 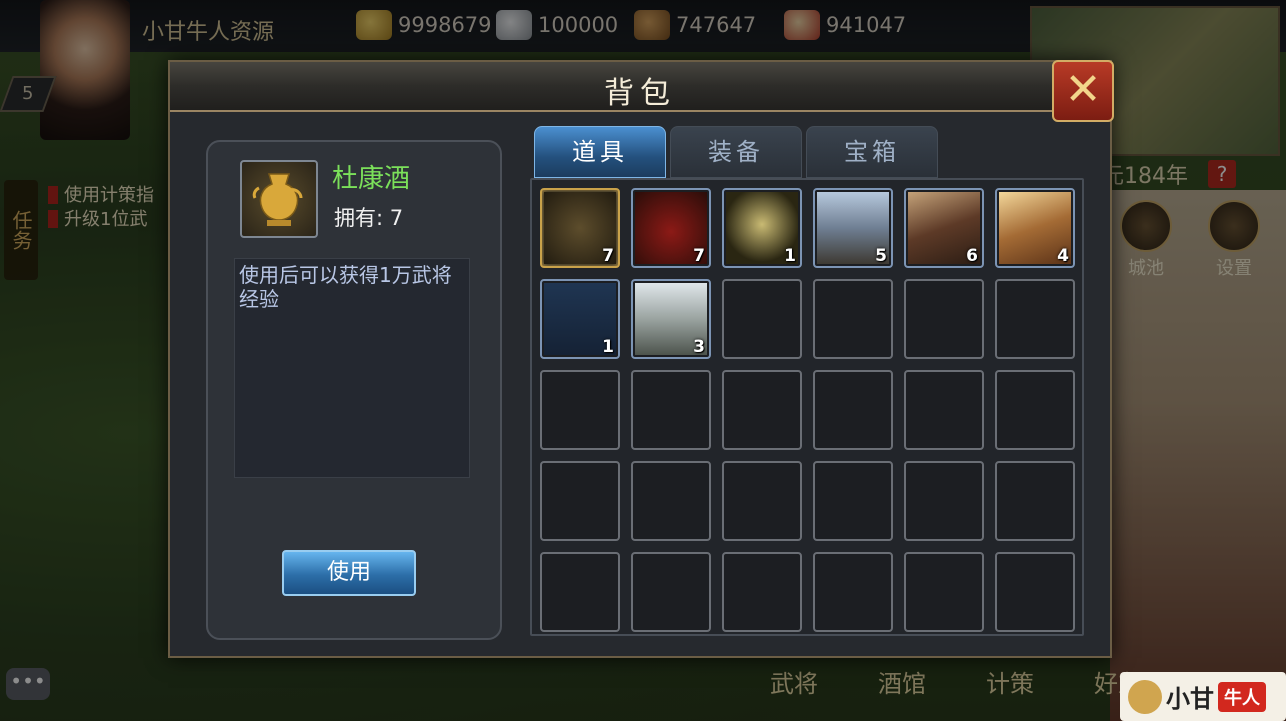 I want to click on backpack-tabs: 道具 装备 宝箱, so click(x=736, y=152).